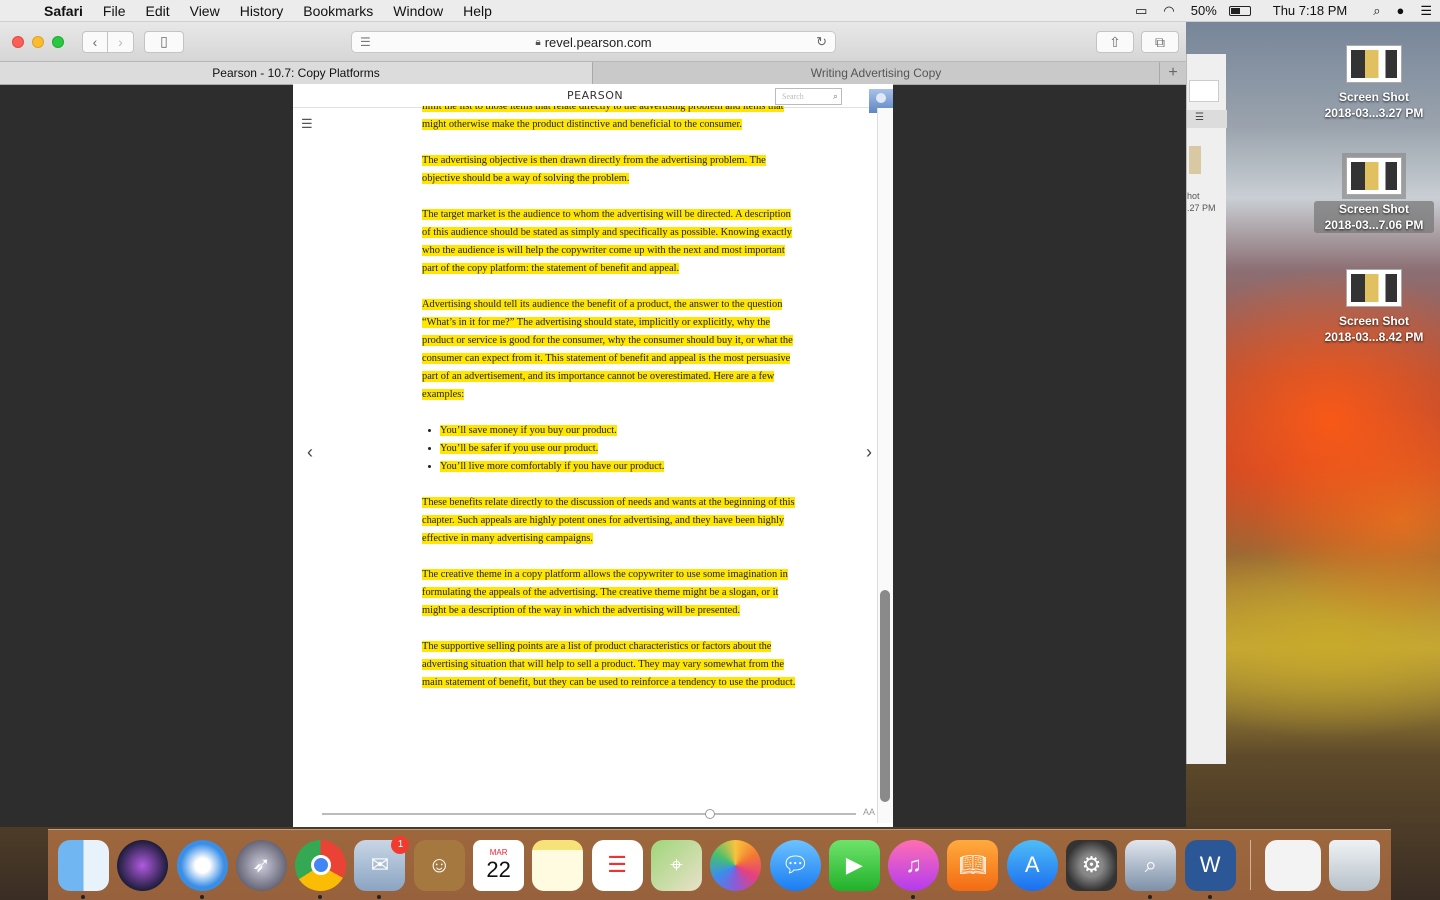 The height and width of the screenshot is (900, 1440). What do you see at coordinates (83, 869) in the screenshot?
I see `finder-icon` at bounding box center [83, 869].